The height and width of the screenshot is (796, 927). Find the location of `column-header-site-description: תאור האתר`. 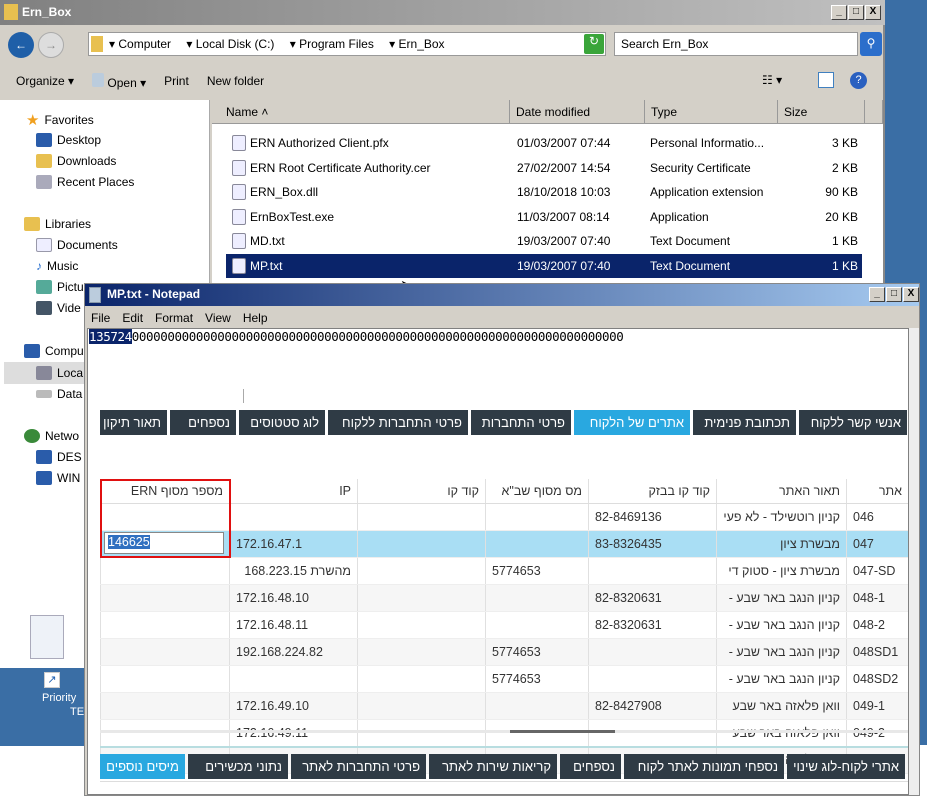

column-header-site-description: תאור האתר is located at coordinates (781, 491).